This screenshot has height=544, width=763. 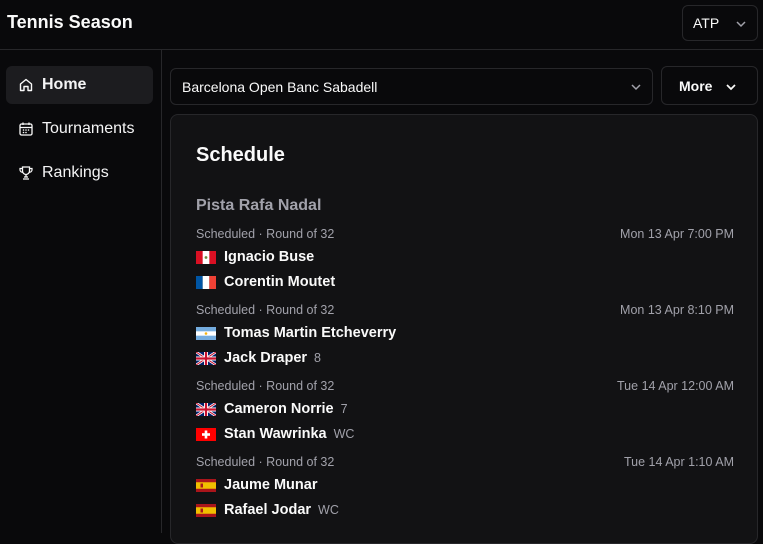 I want to click on player-row: Jack Draper 8, so click(x=258, y=358).